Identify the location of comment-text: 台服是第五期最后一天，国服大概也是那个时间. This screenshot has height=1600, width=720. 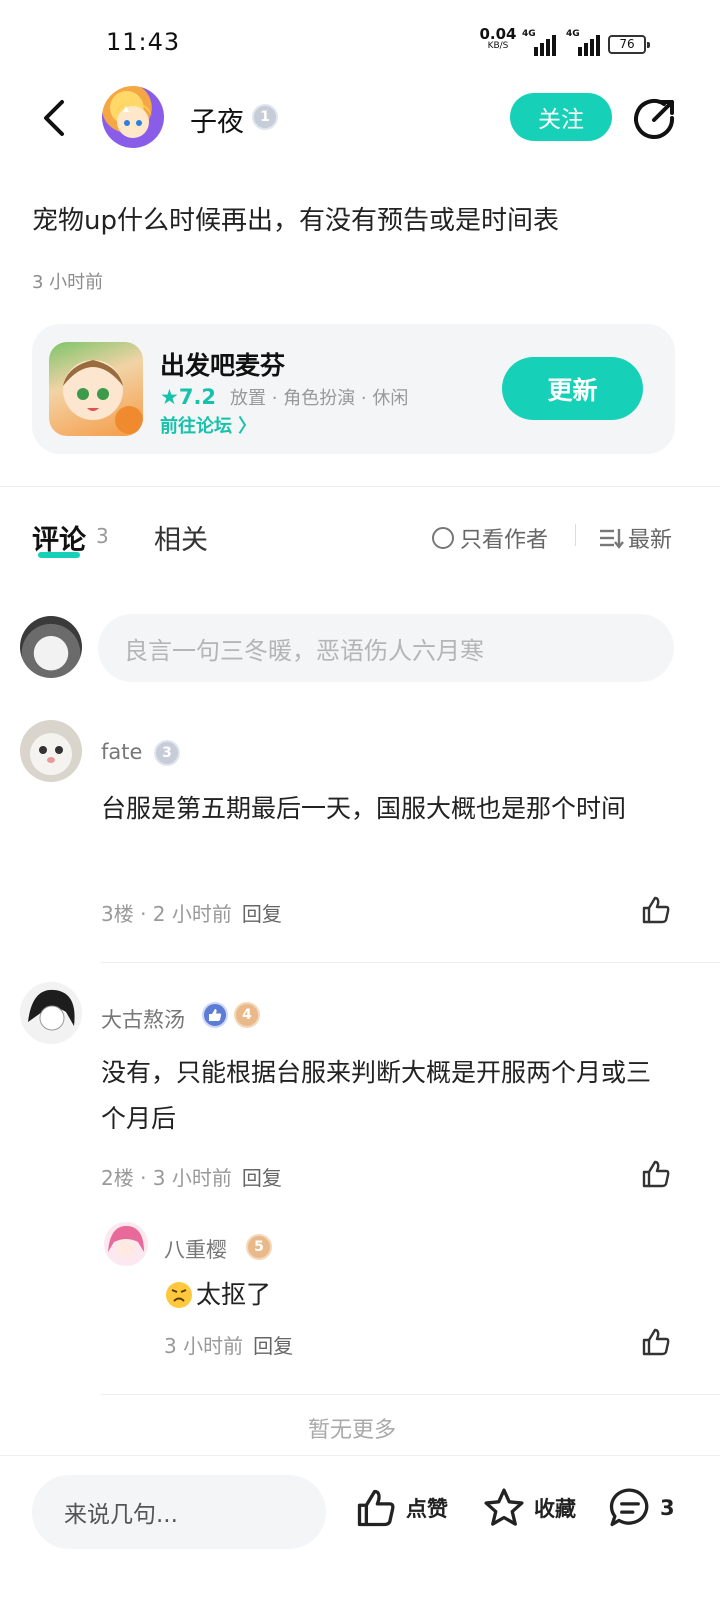
(364, 808).